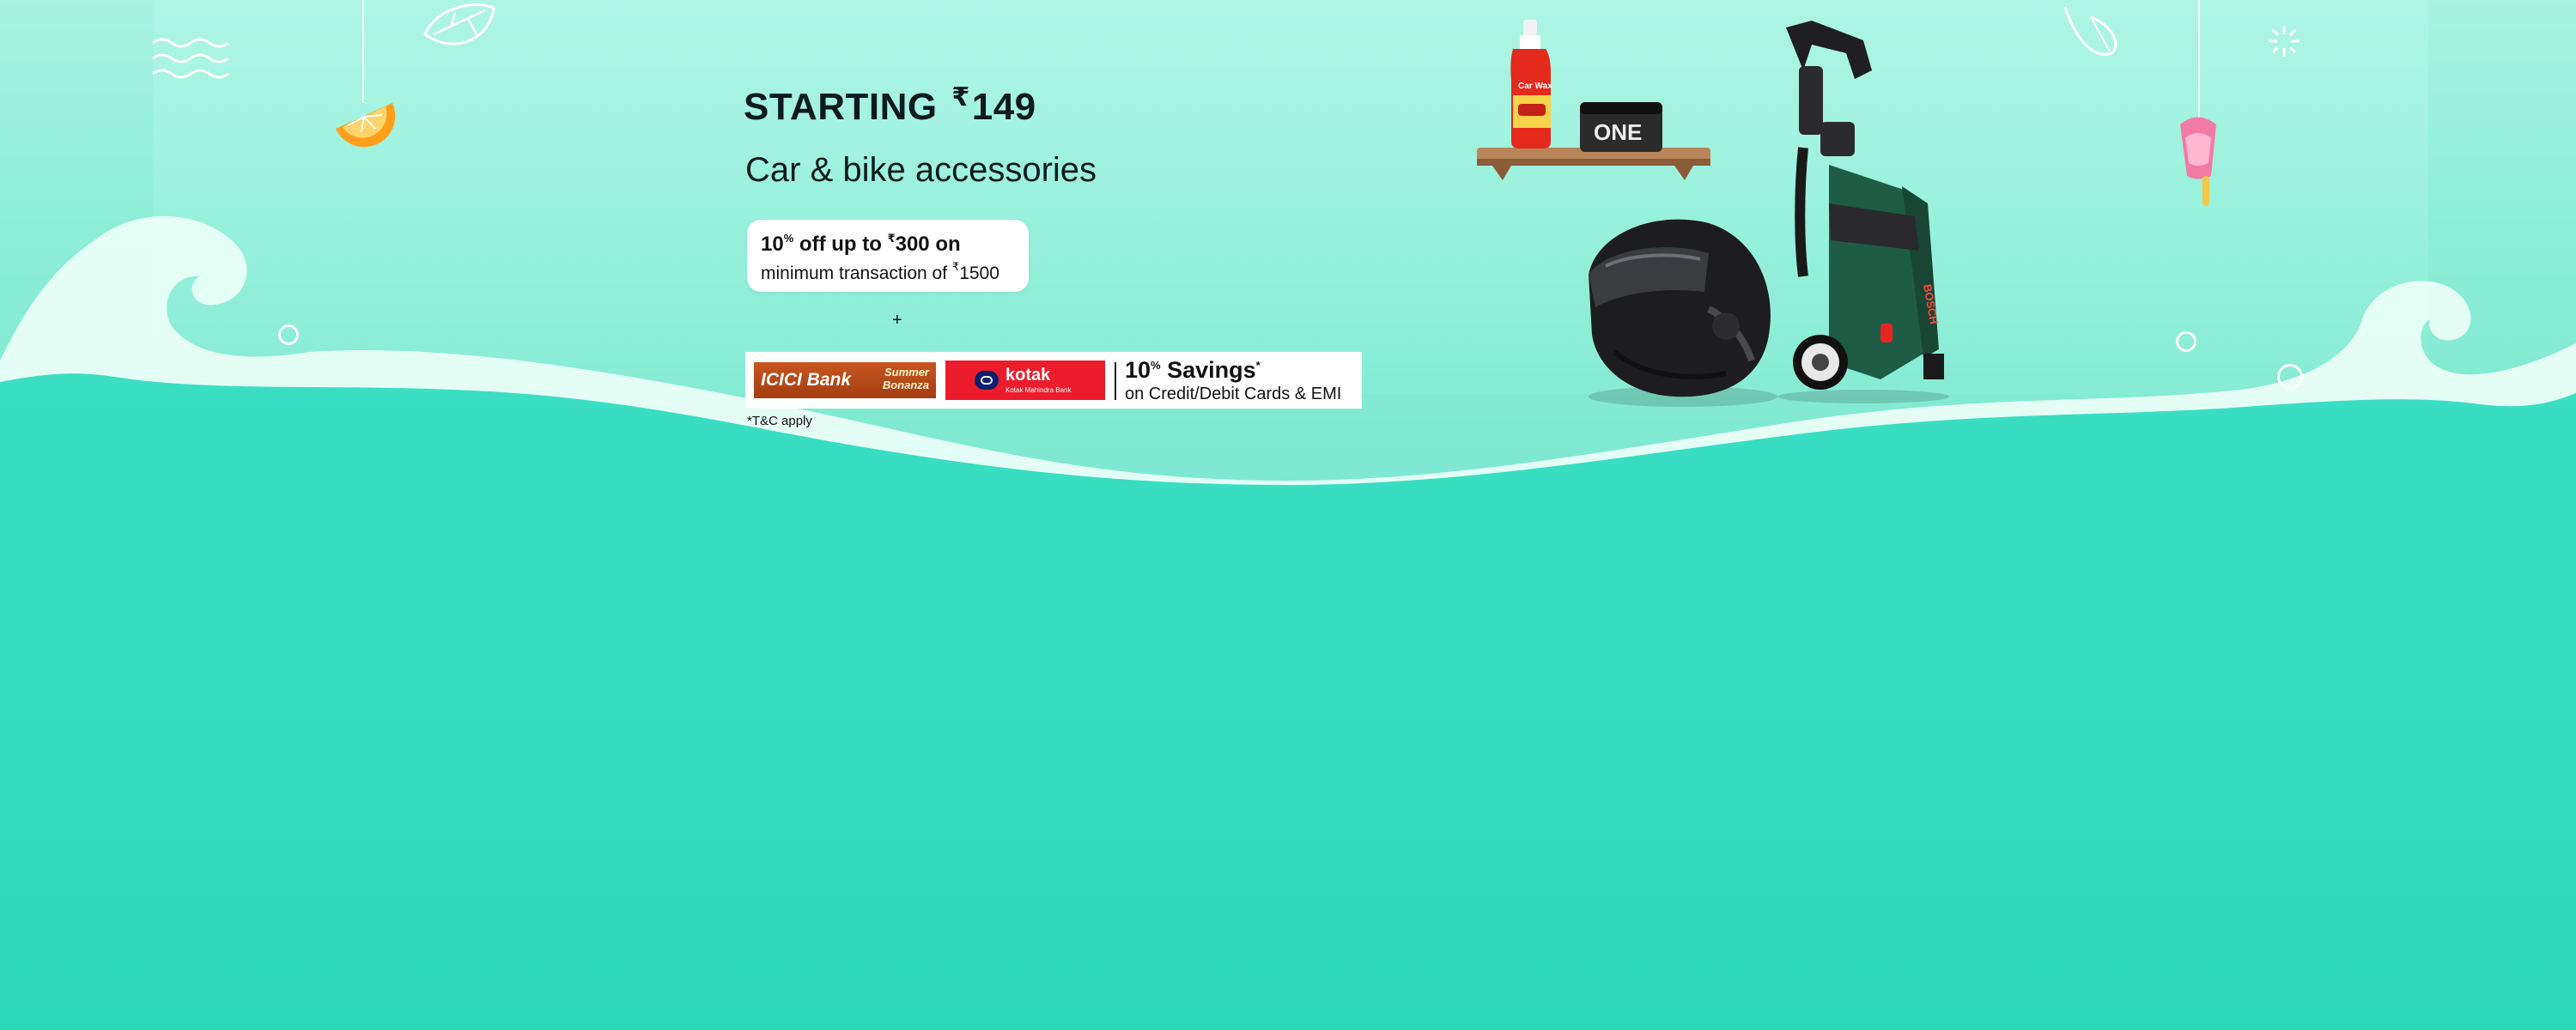 The image size is (2576, 1030). I want to click on headline-prefix: STARTING, so click(841, 107).